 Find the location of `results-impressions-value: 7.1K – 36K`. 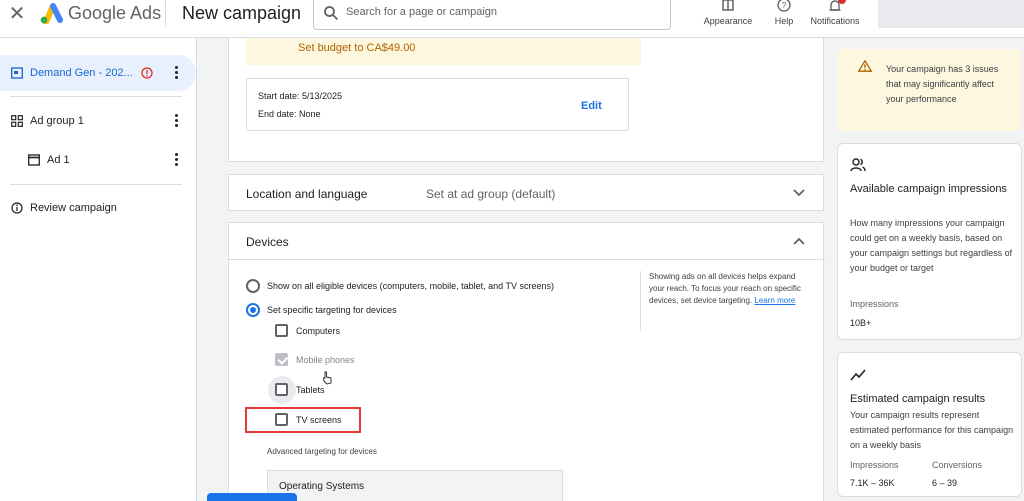

results-impressions-value: 7.1K – 36K is located at coordinates (872, 483).